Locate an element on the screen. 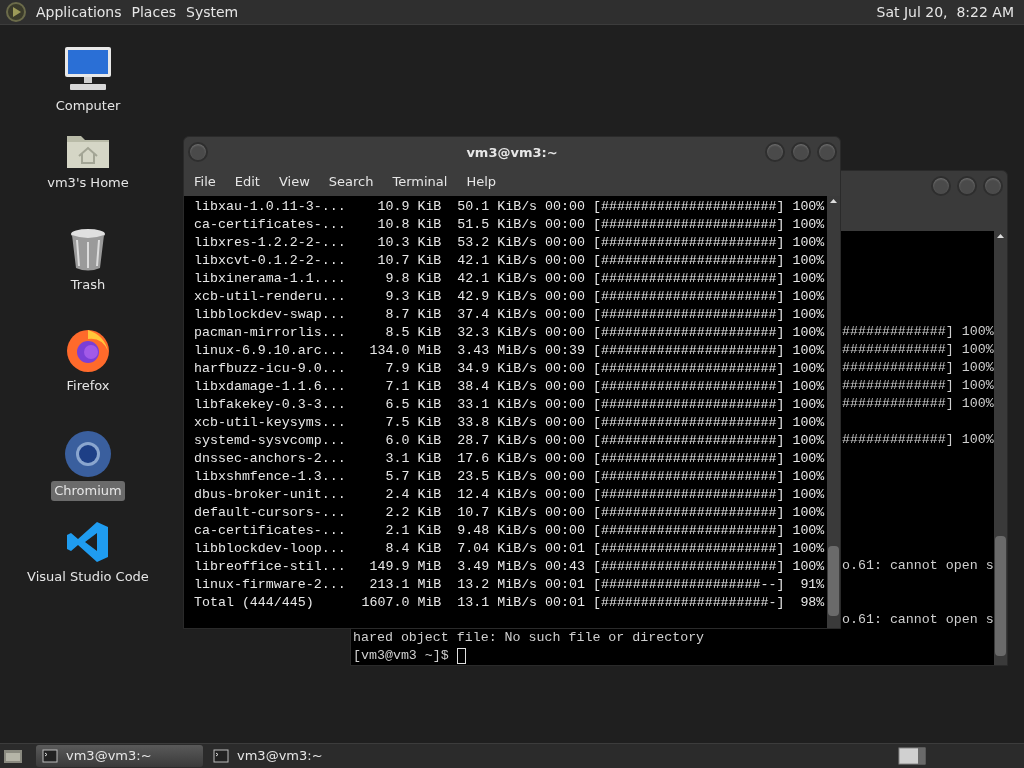 The width and height of the screenshot is (1024, 768). terminal-line: hared object file: No such file or directory is located at coordinates (529, 637).